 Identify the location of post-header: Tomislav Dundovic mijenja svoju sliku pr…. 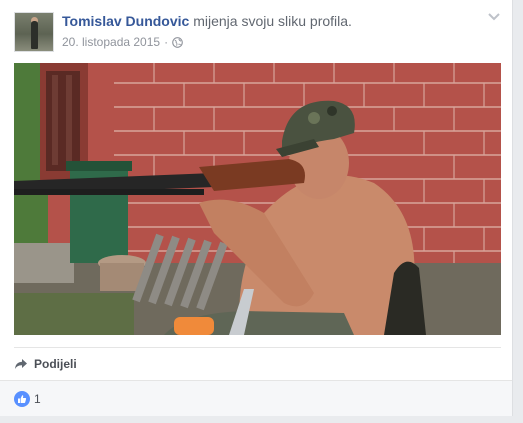
(207, 21).